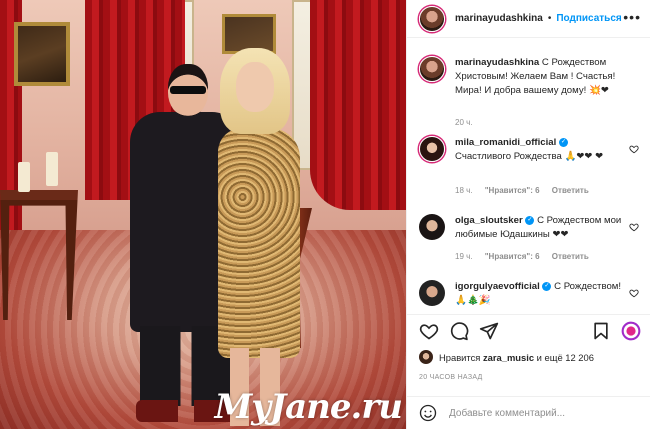 The image size is (650, 429). What do you see at coordinates (565, 357) in the screenshot?
I see `likes-count: и ещё 12 206` at bounding box center [565, 357].